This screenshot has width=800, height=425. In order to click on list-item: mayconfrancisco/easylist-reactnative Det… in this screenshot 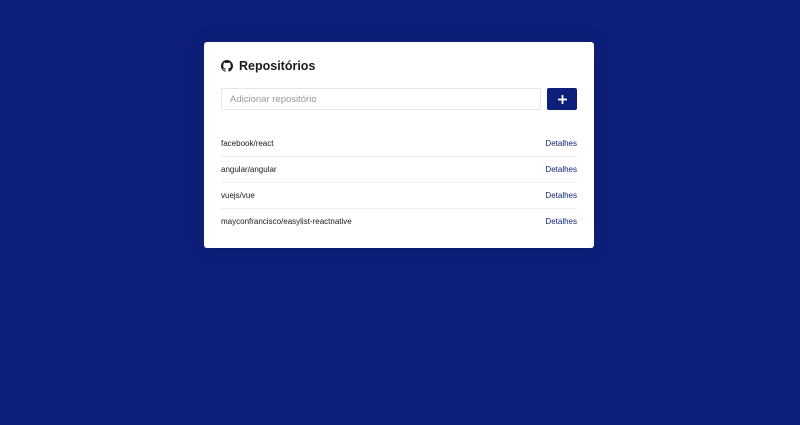, I will do `click(399, 221)`.